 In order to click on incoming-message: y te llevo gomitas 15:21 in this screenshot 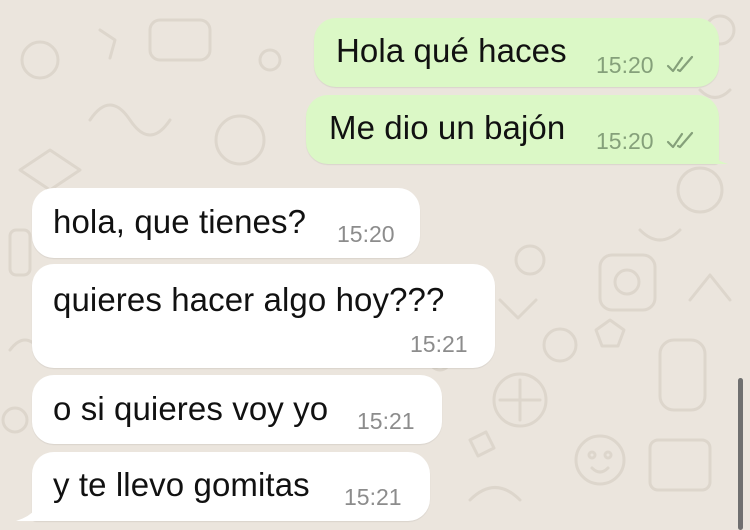, I will do `click(231, 486)`.